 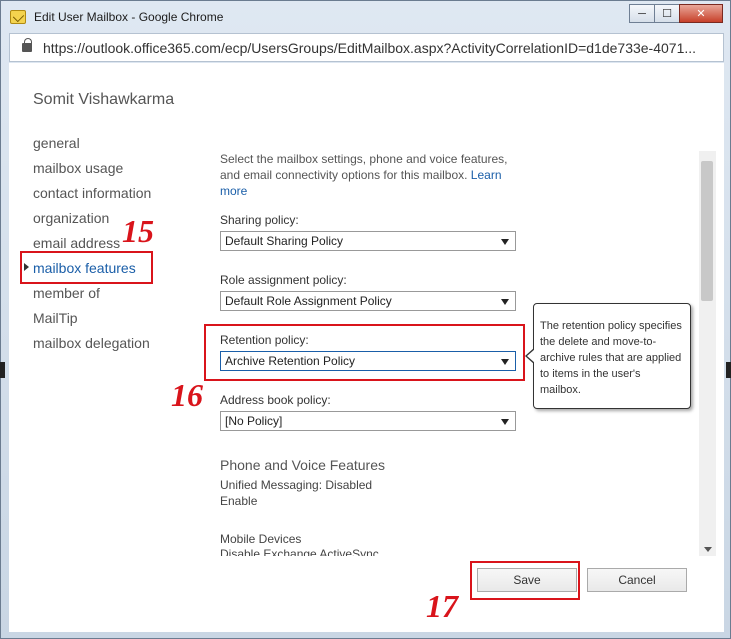 I want to click on left-edge-marker, so click(x=2, y=370).